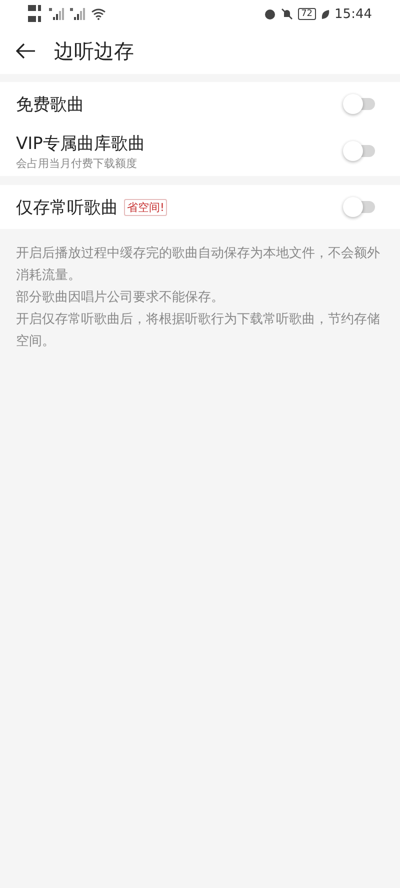  What do you see at coordinates (146, 207) in the screenshot?
I see `tag-badge: 省空间!` at bounding box center [146, 207].